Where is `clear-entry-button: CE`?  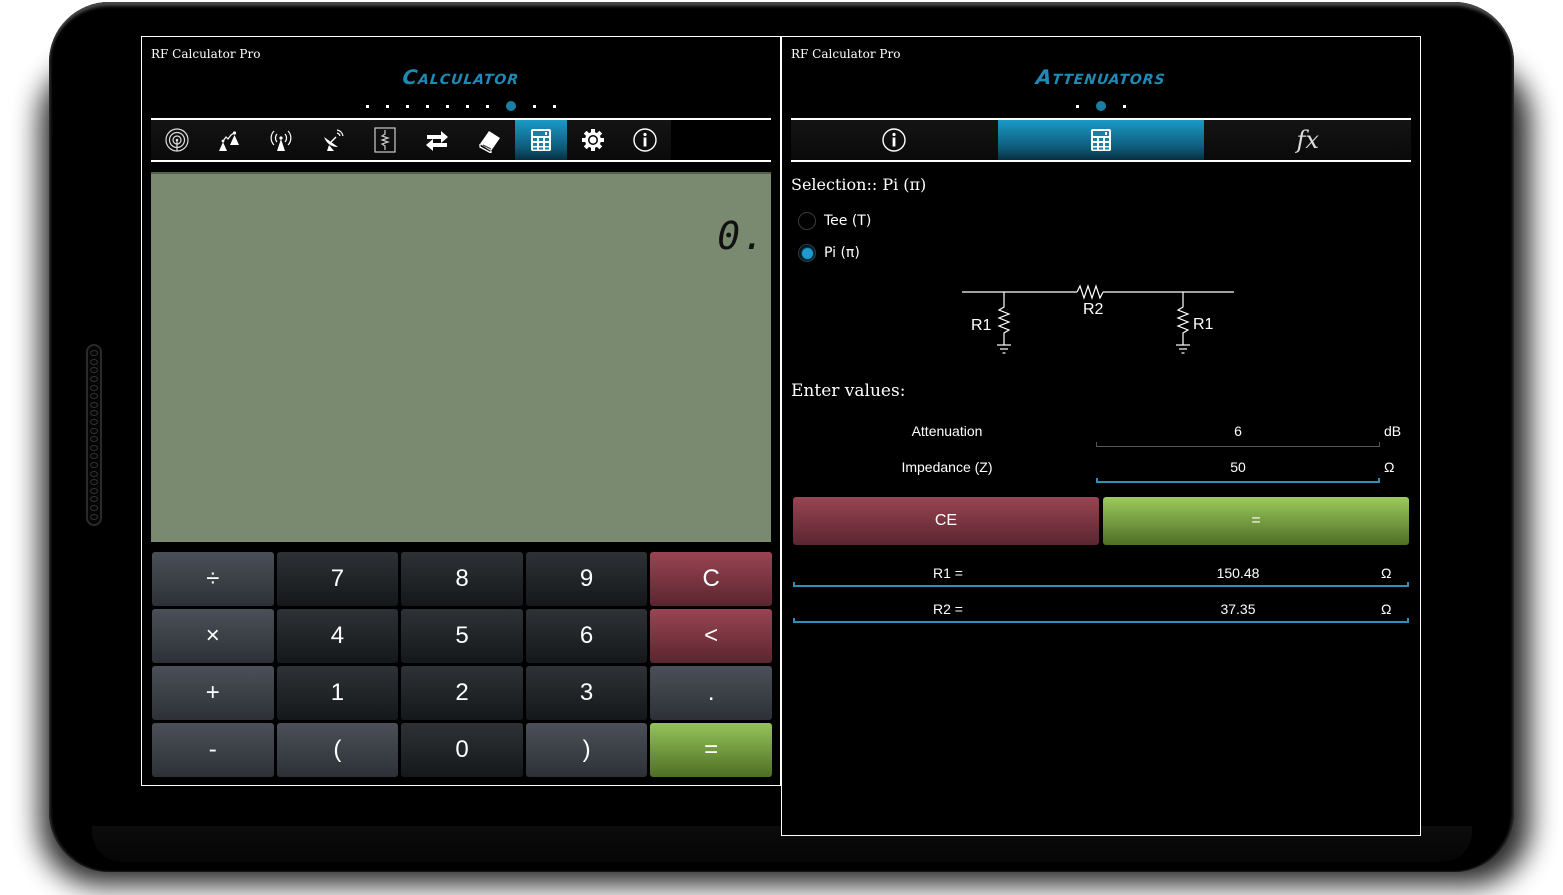 clear-entry-button: CE is located at coordinates (946, 521).